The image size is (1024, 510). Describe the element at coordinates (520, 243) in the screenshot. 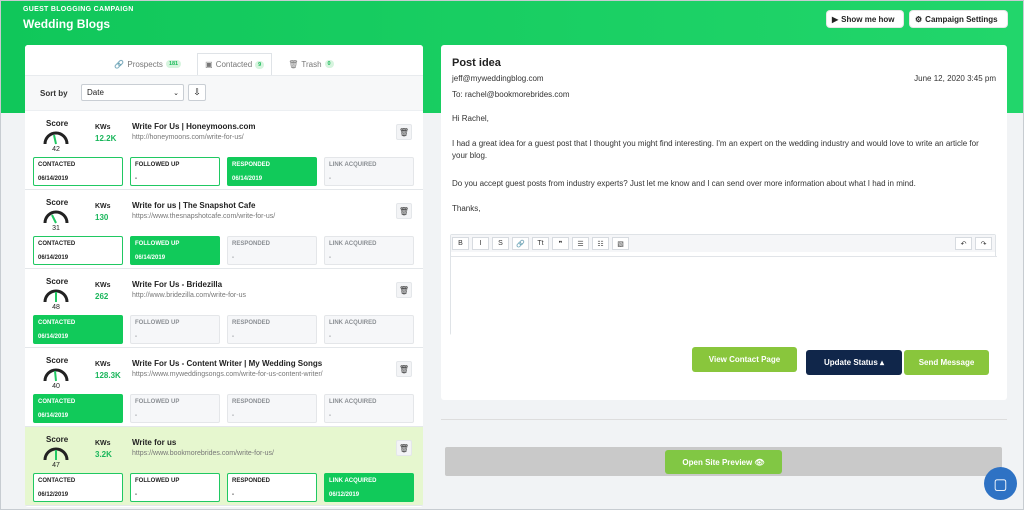

I see `link-button: 🔗` at that location.